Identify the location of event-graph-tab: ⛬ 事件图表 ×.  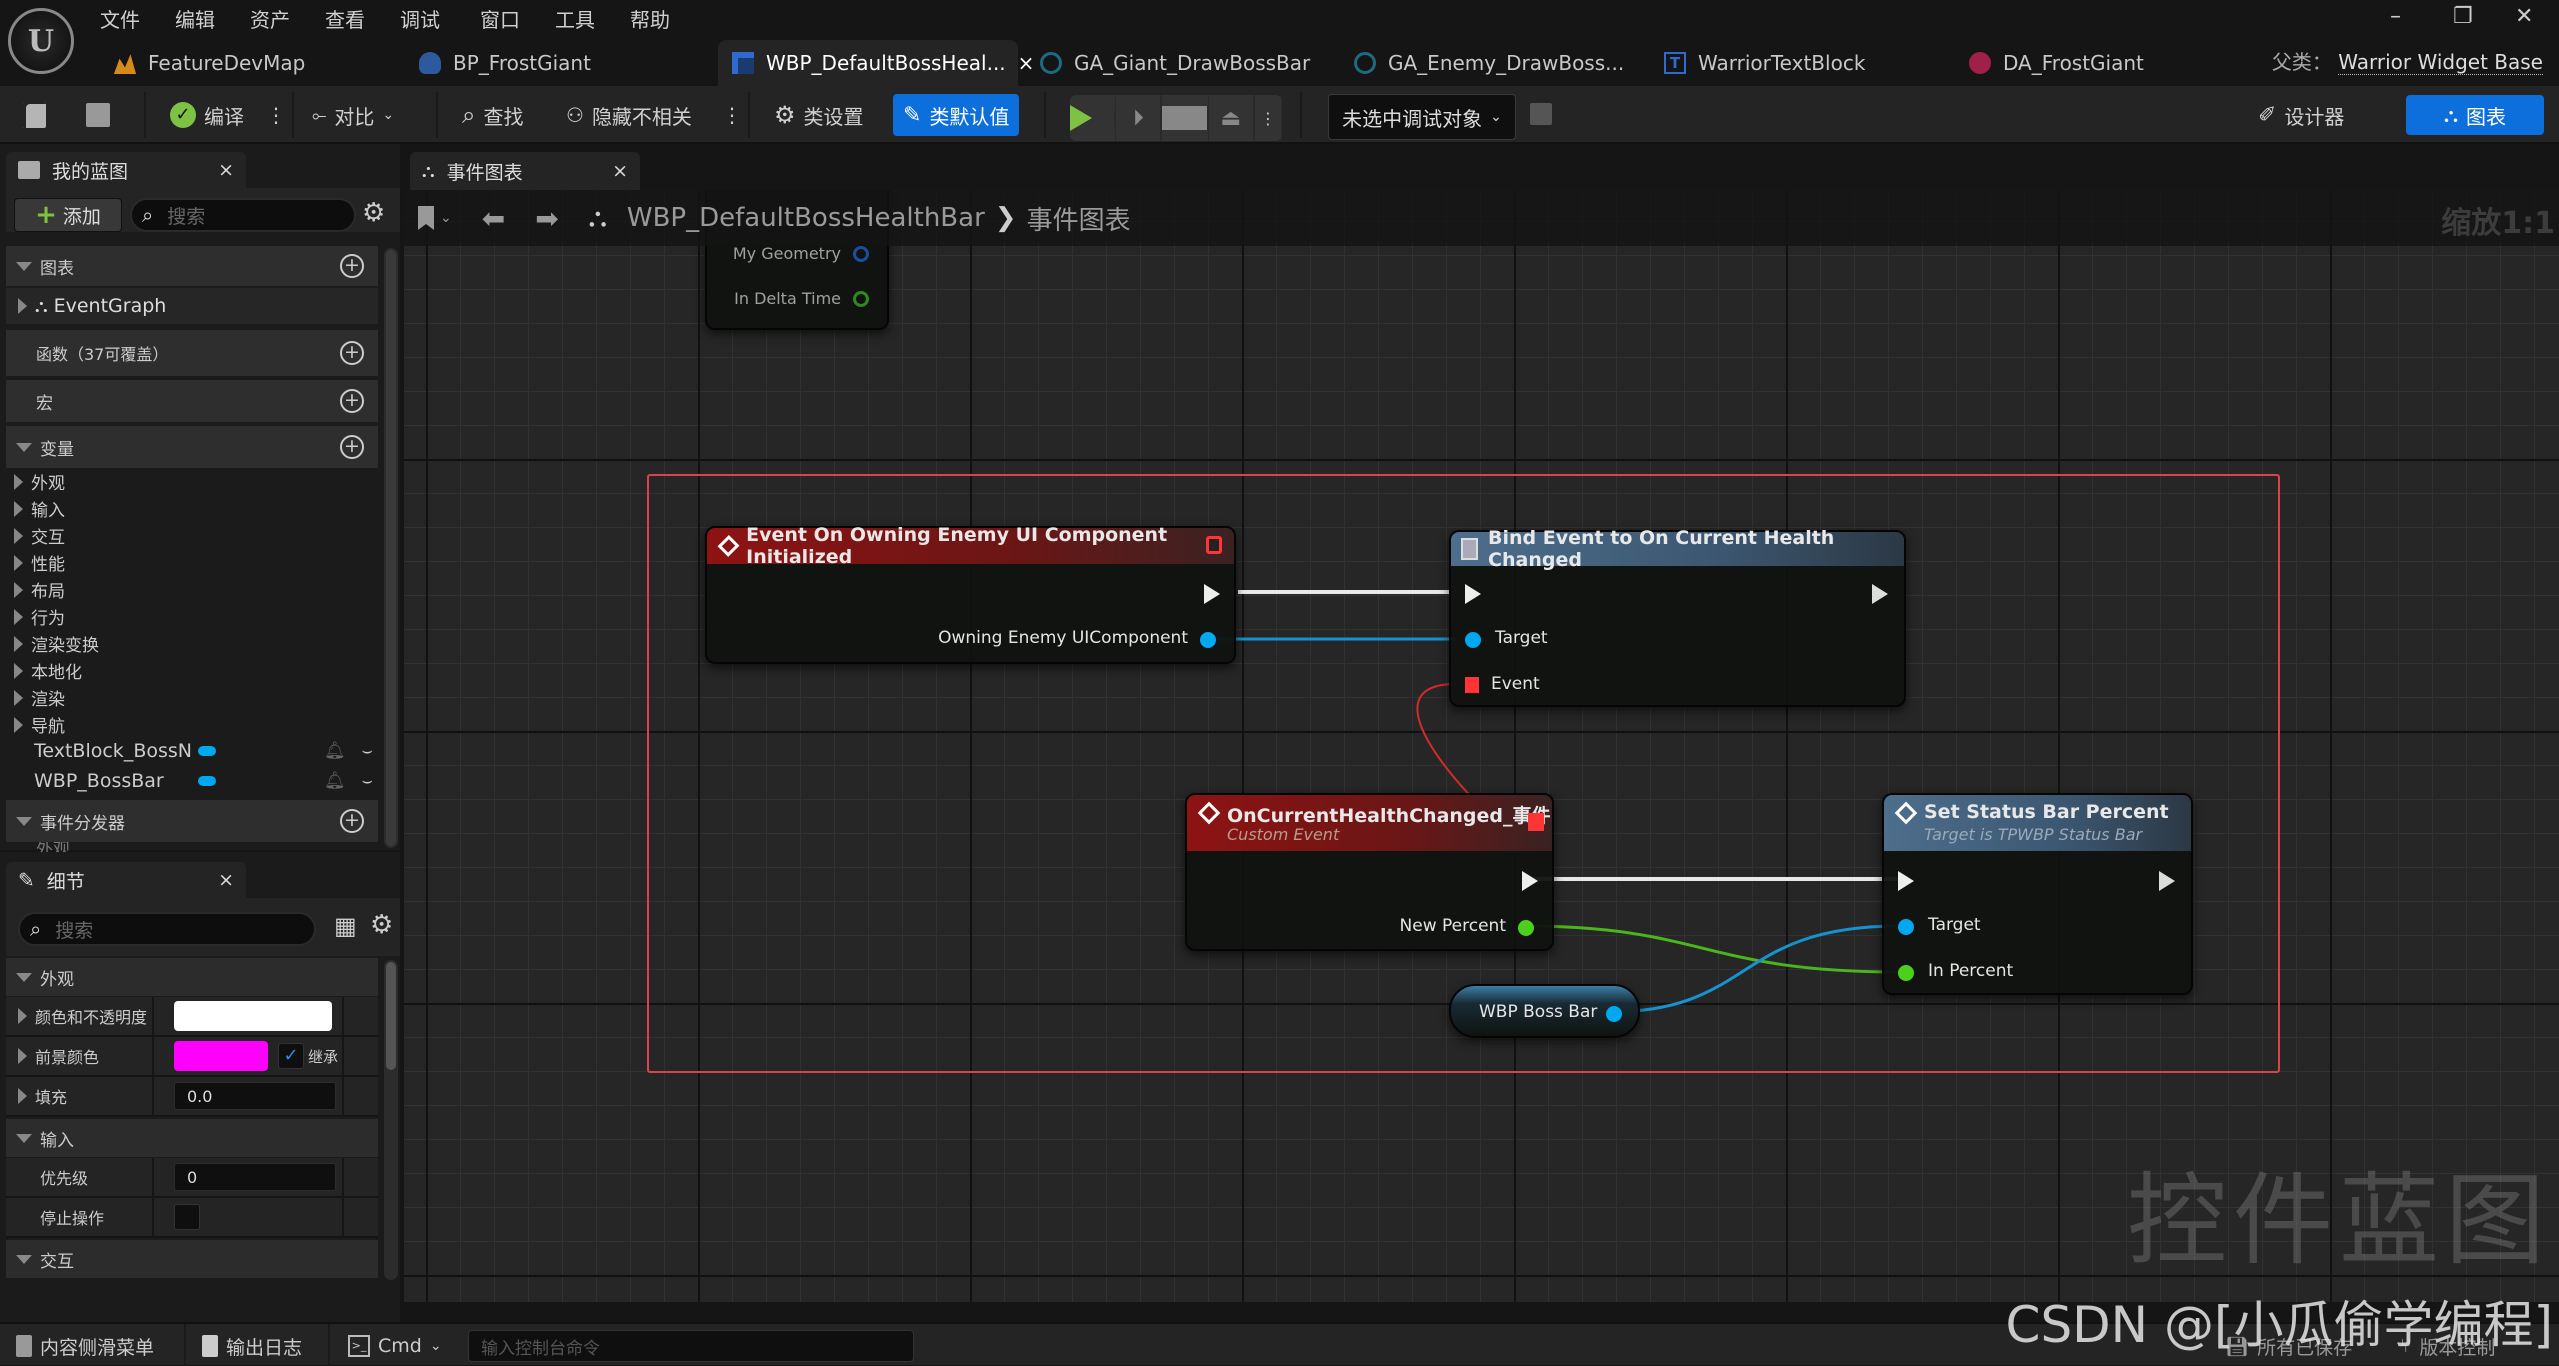
(525, 171).